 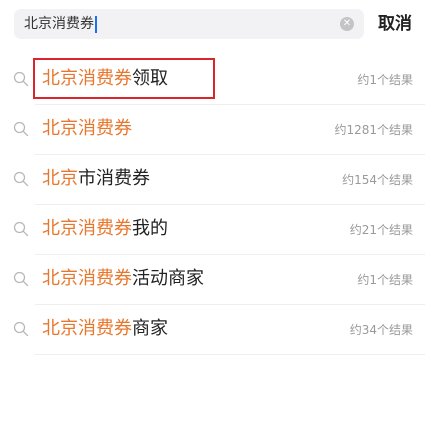 I want to click on suggestion-label: 北京消费券活动商家, so click(x=123, y=279).